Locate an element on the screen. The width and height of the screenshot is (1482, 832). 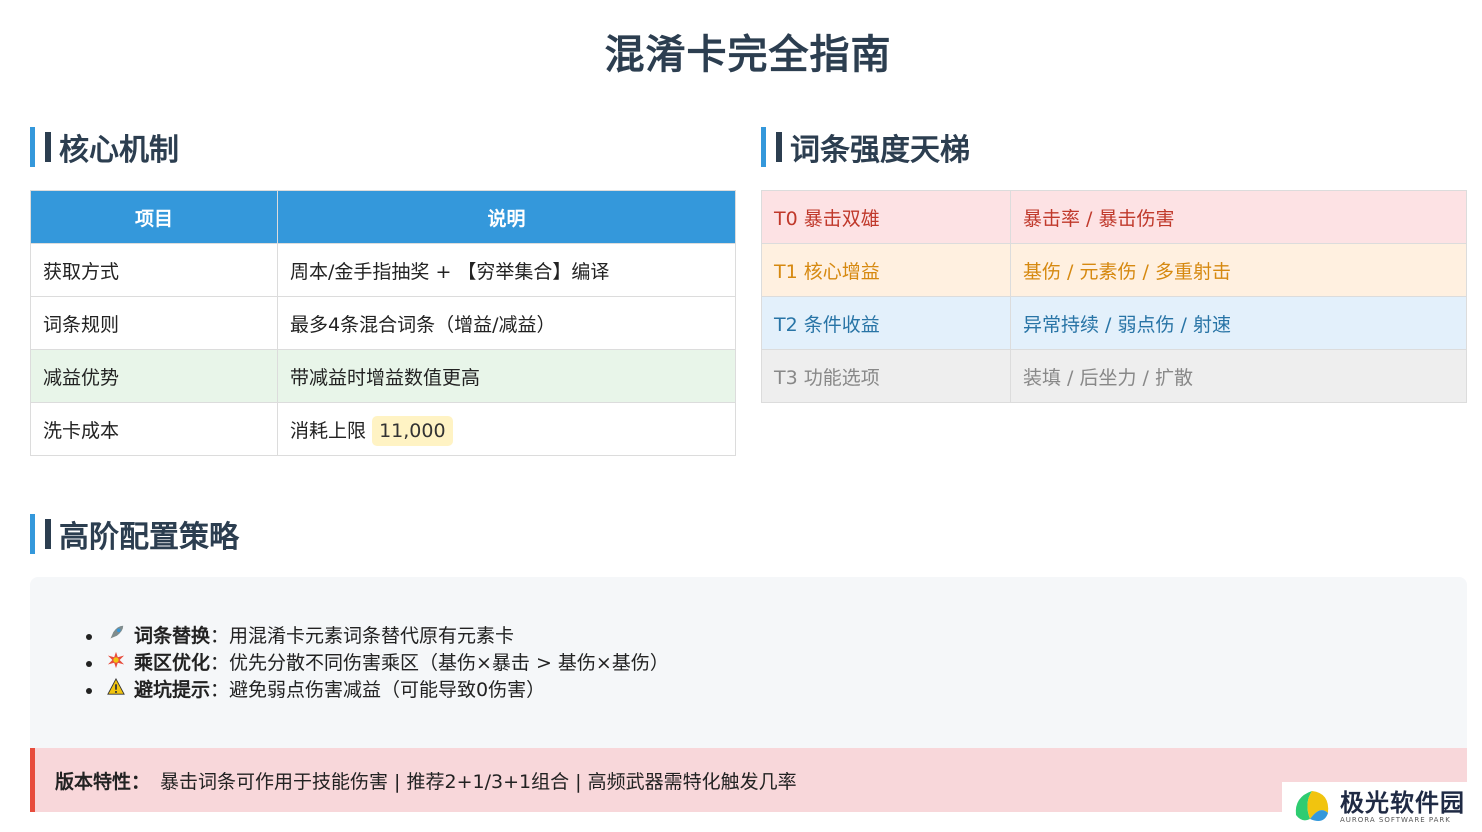
section-heading-core-label: 核心机制 is located at coordinates (119, 150).